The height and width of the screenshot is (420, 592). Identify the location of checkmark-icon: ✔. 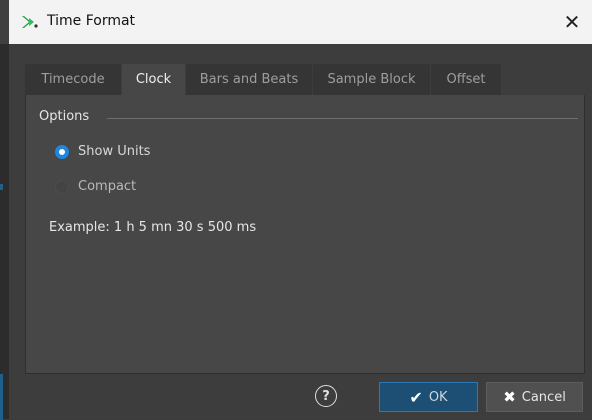
(416, 397).